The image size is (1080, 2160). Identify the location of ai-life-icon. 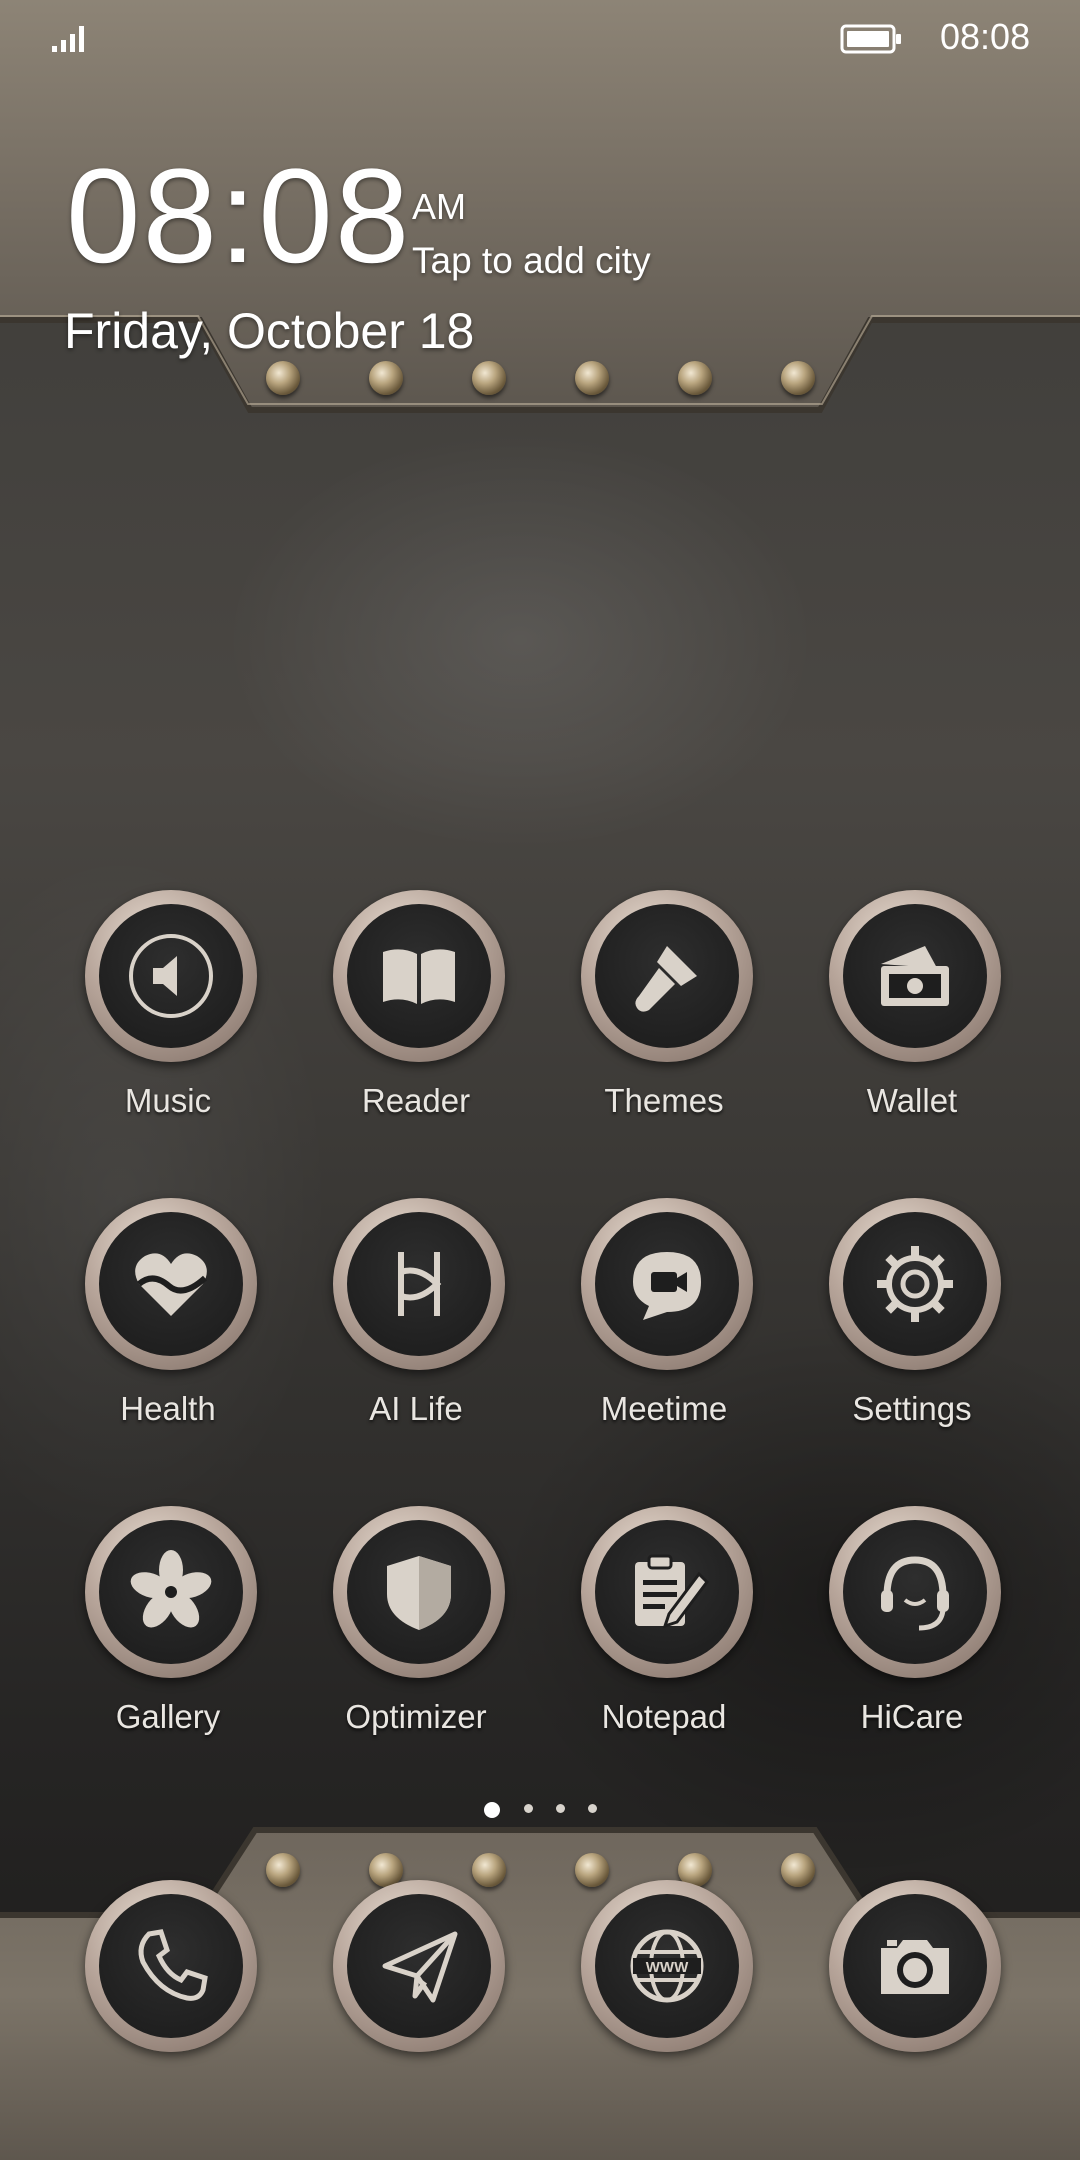
(420, 1284).